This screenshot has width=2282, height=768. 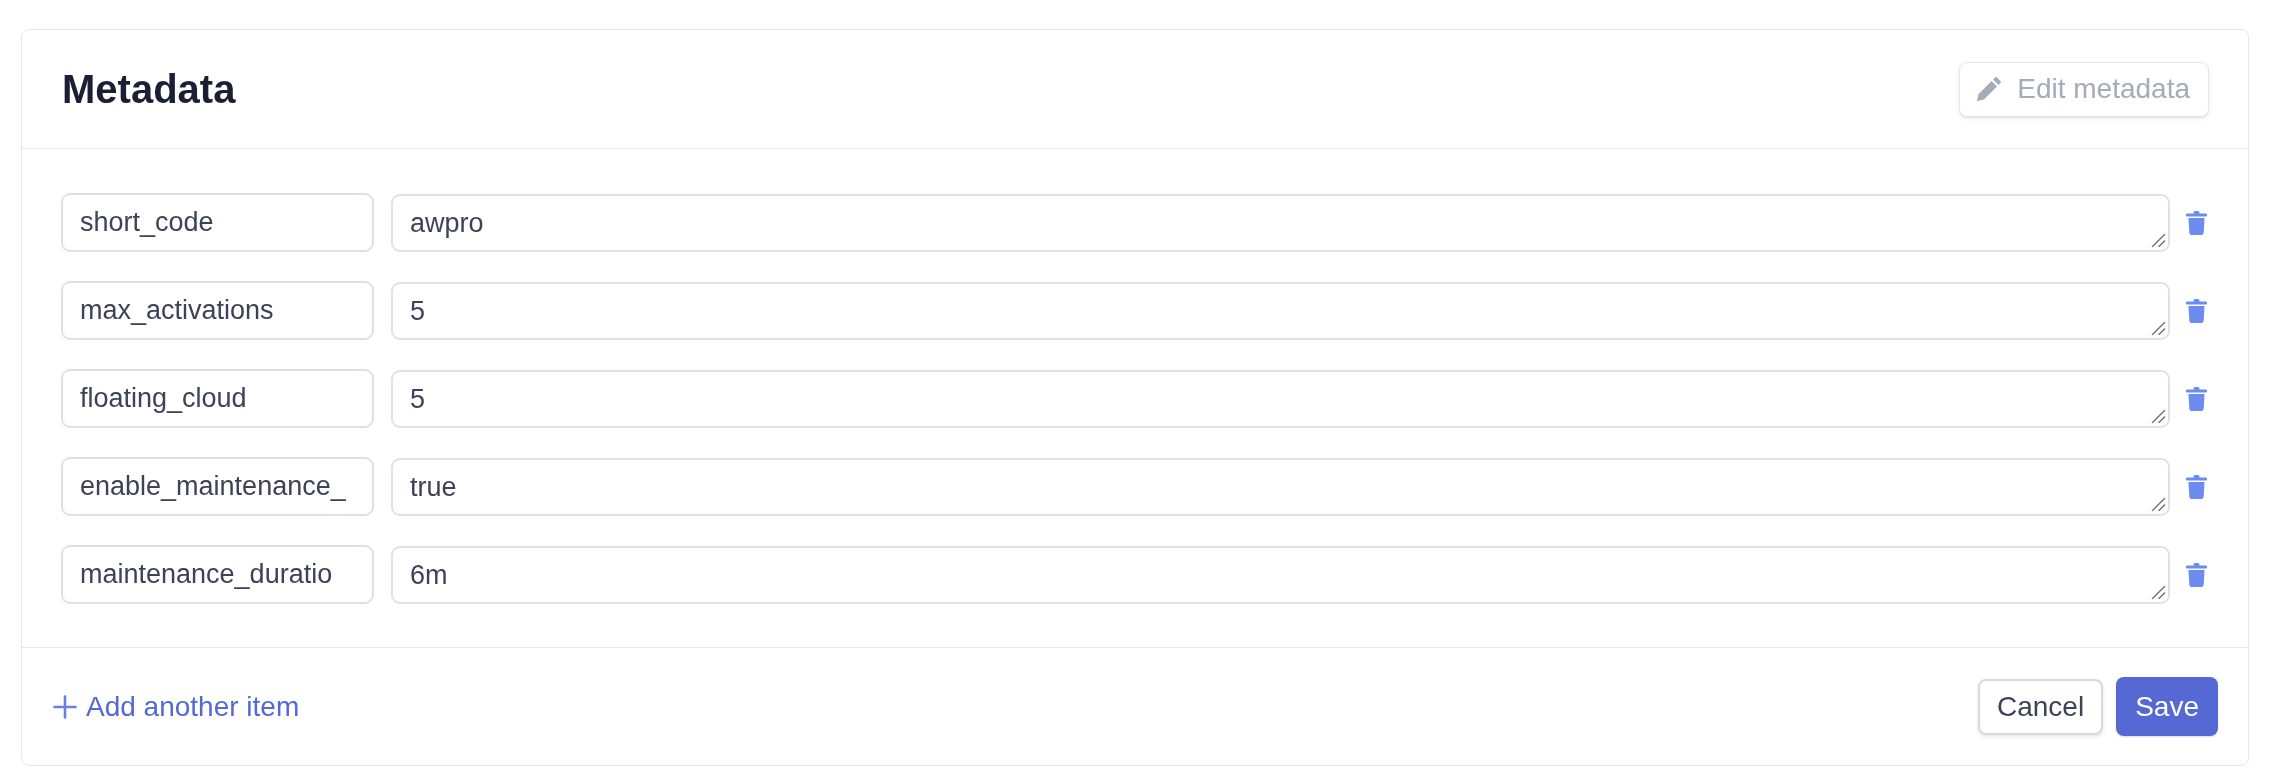 What do you see at coordinates (2167, 706) in the screenshot?
I see `save-button: Save` at bounding box center [2167, 706].